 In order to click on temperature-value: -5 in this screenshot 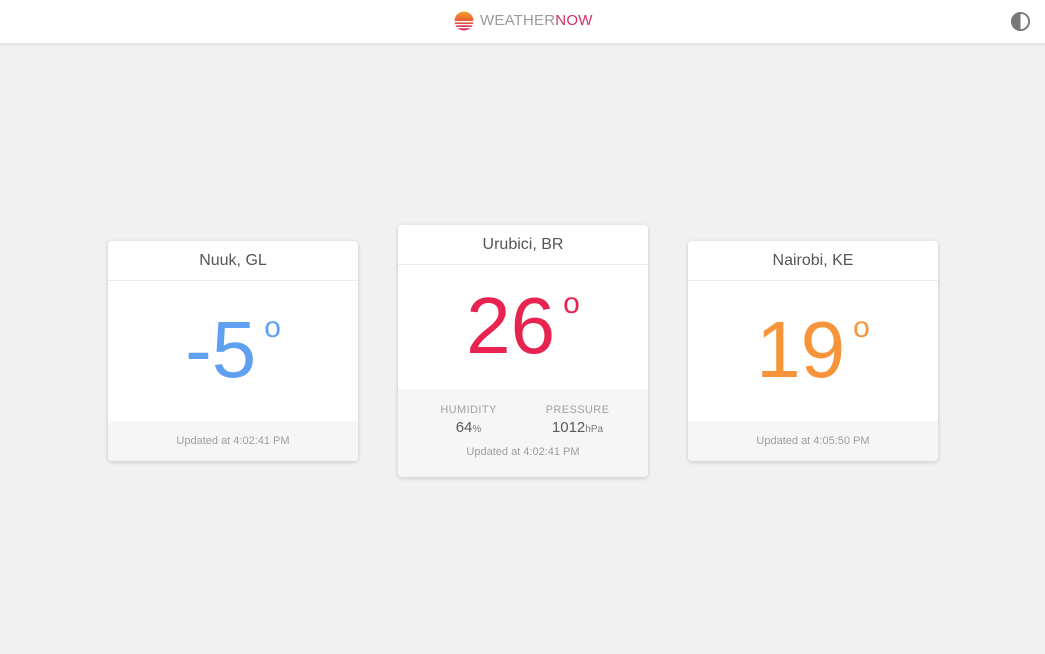, I will do `click(221, 349)`.